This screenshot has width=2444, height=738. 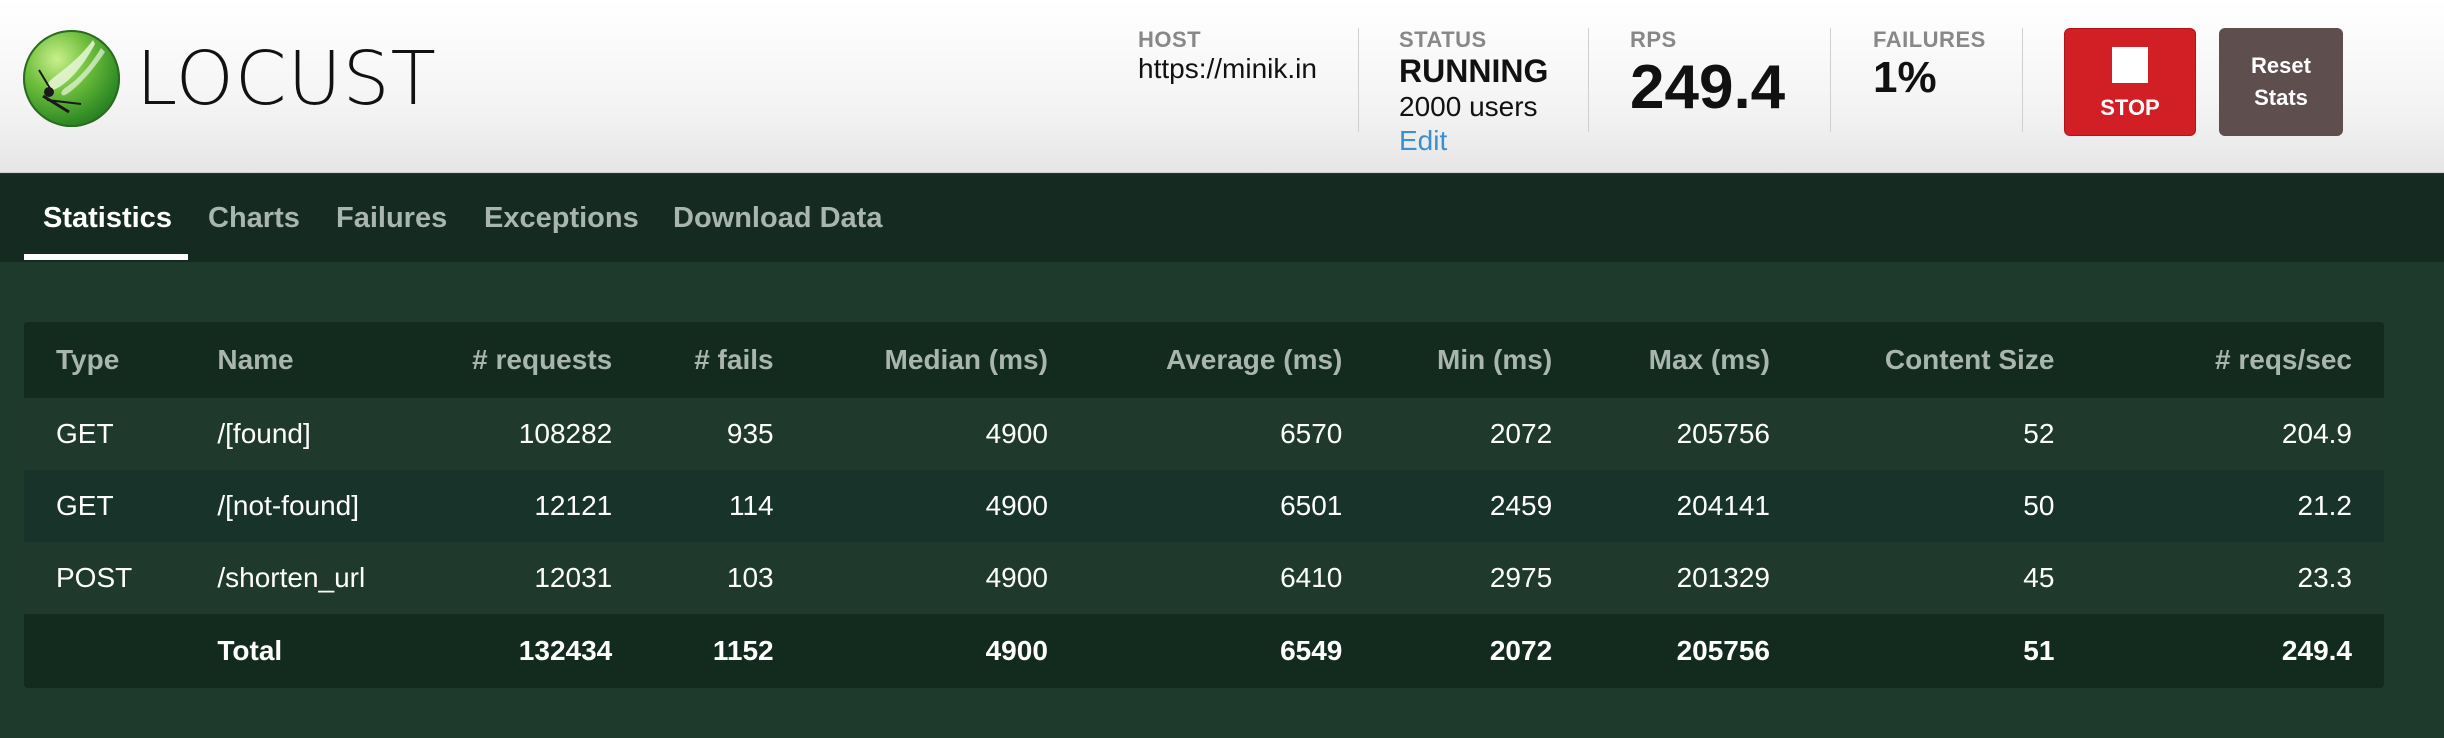 What do you see at coordinates (254, 218) in the screenshot?
I see `tab-charts: Charts` at bounding box center [254, 218].